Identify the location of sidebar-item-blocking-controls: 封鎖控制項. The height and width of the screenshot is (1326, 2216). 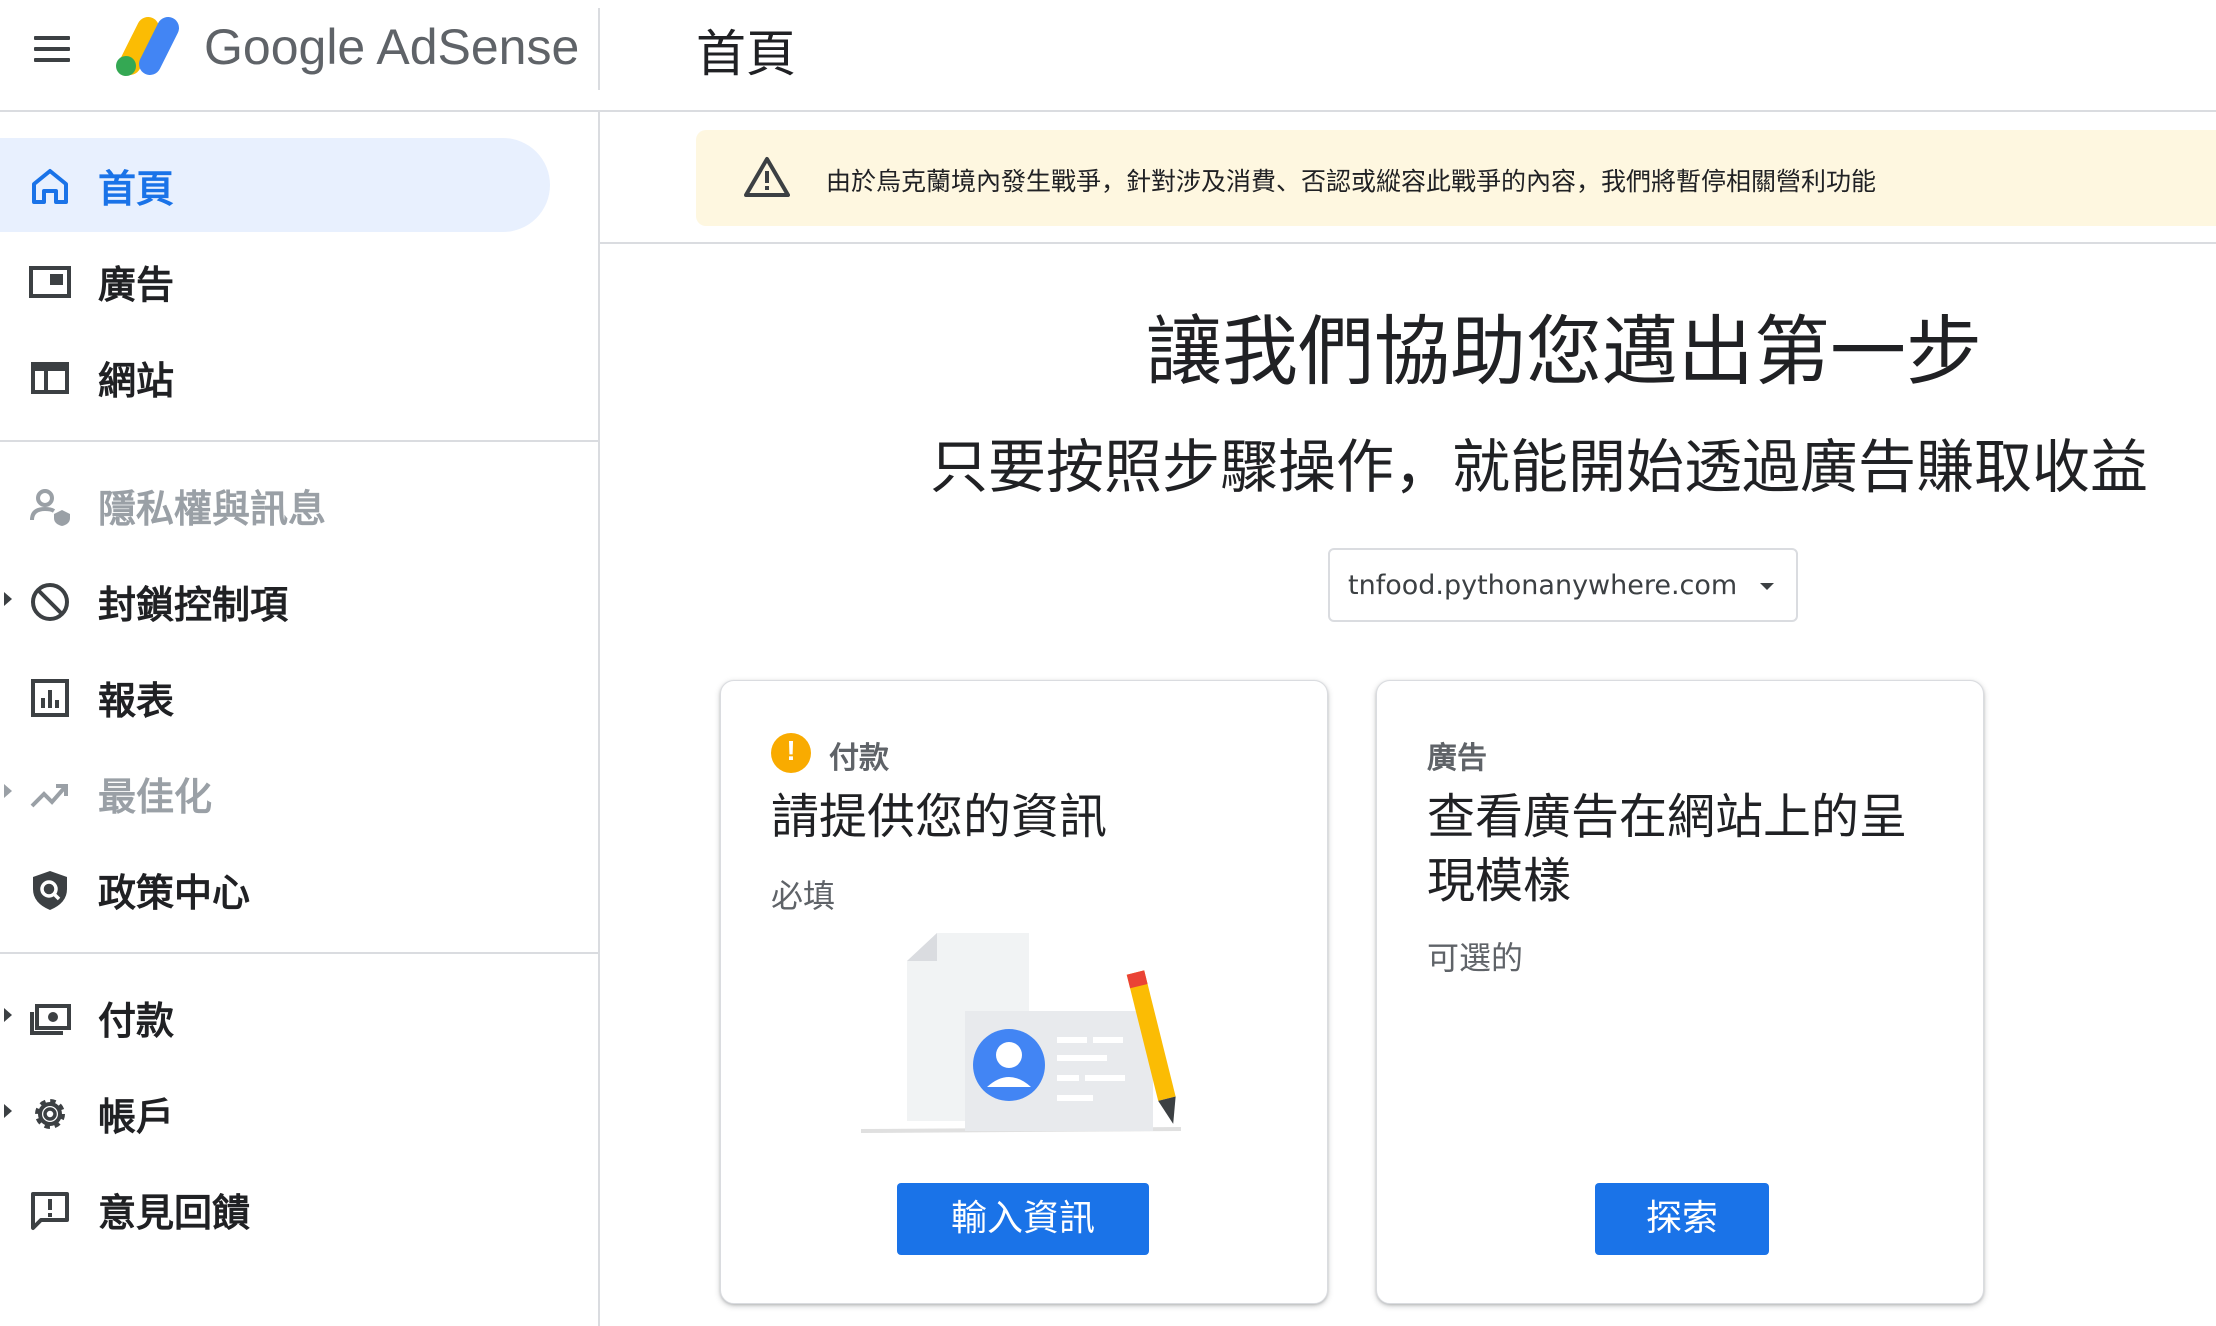
(275, 601).